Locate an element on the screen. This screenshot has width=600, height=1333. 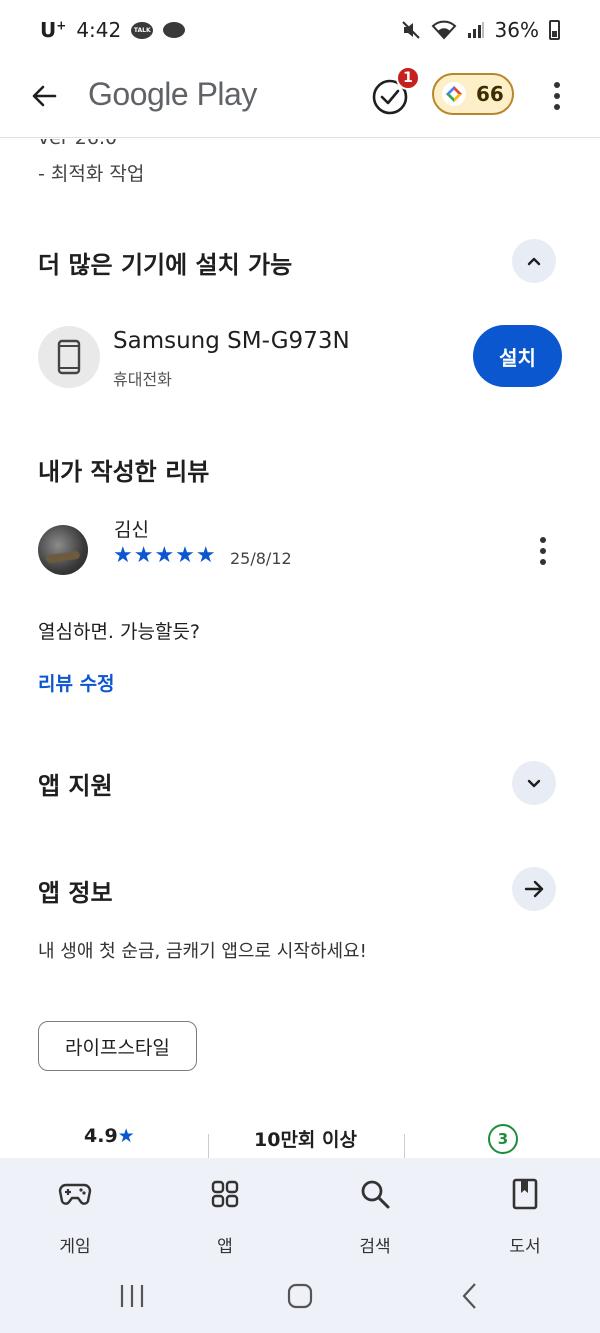
nav-label: 게임 is located at coordinates (75, 1247).